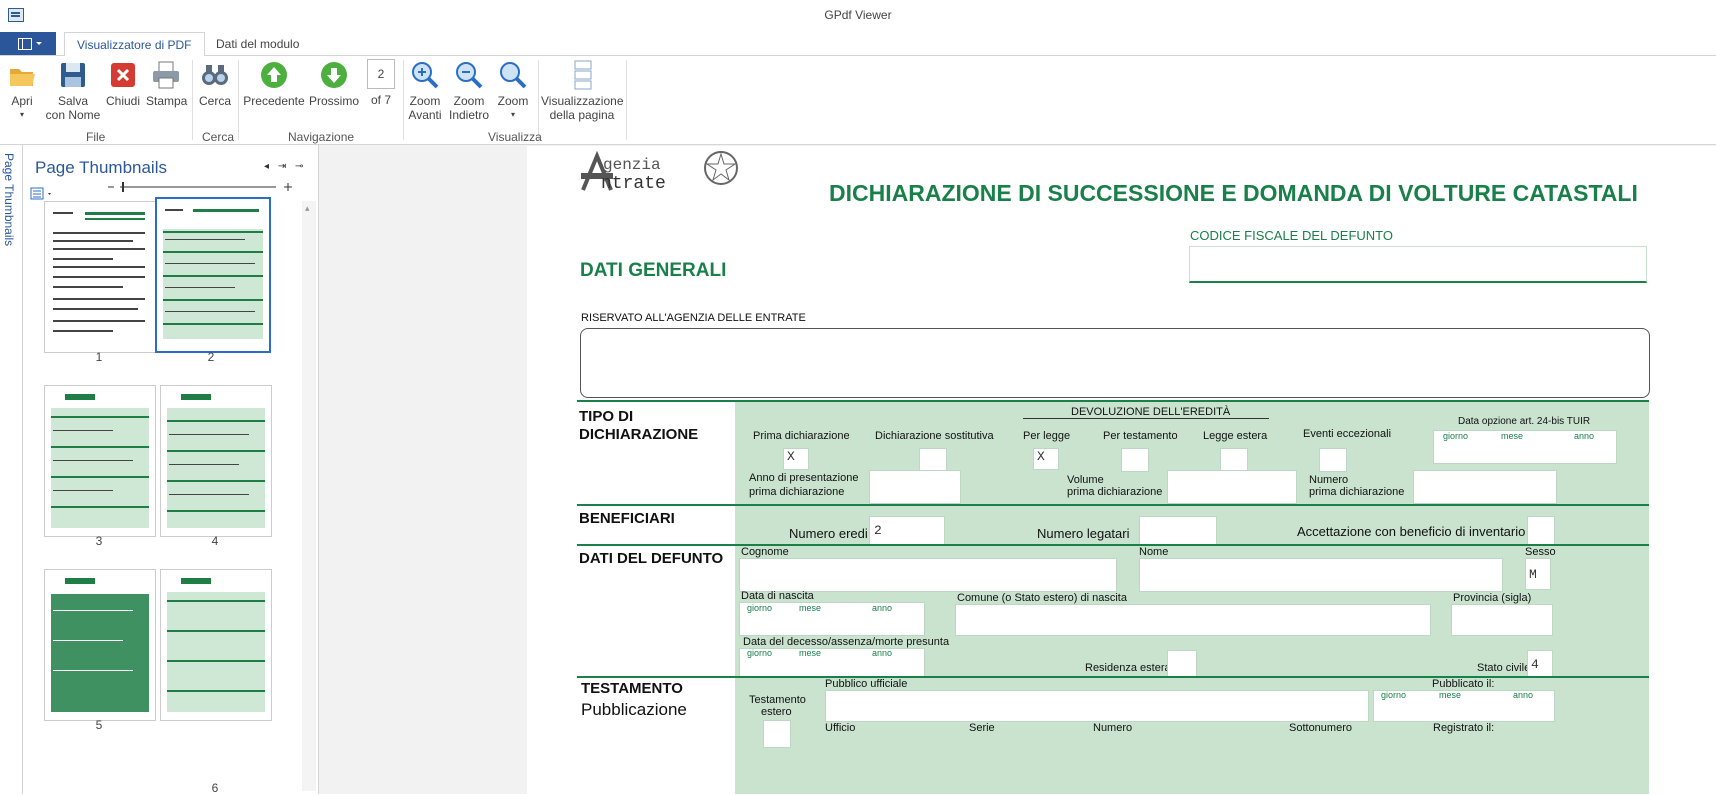 This screenshot has height=795, width=1716. What do you see at coordinates (299, 166) in the screenshot?
I see `pin-icon: ⊸` at bounding box center [299, 166].